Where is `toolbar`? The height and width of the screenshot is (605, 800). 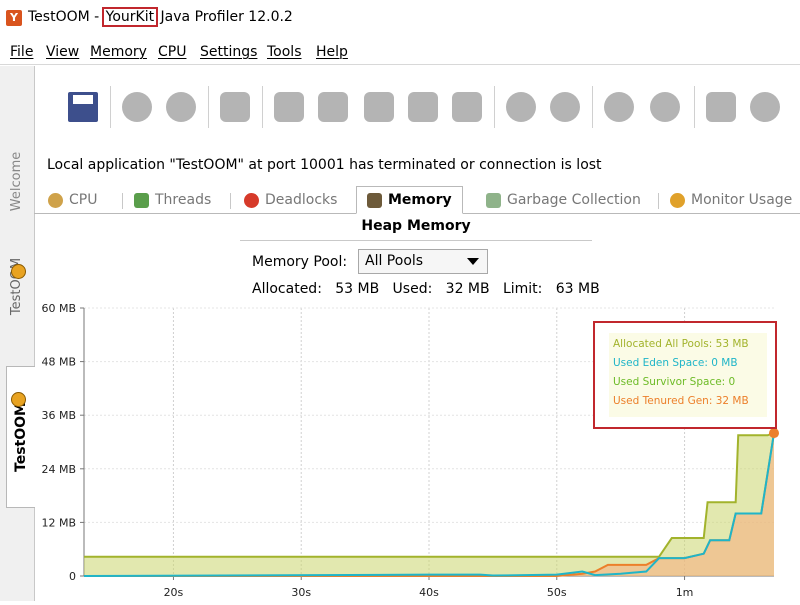 toolbar is located at coordinates (417, 108).